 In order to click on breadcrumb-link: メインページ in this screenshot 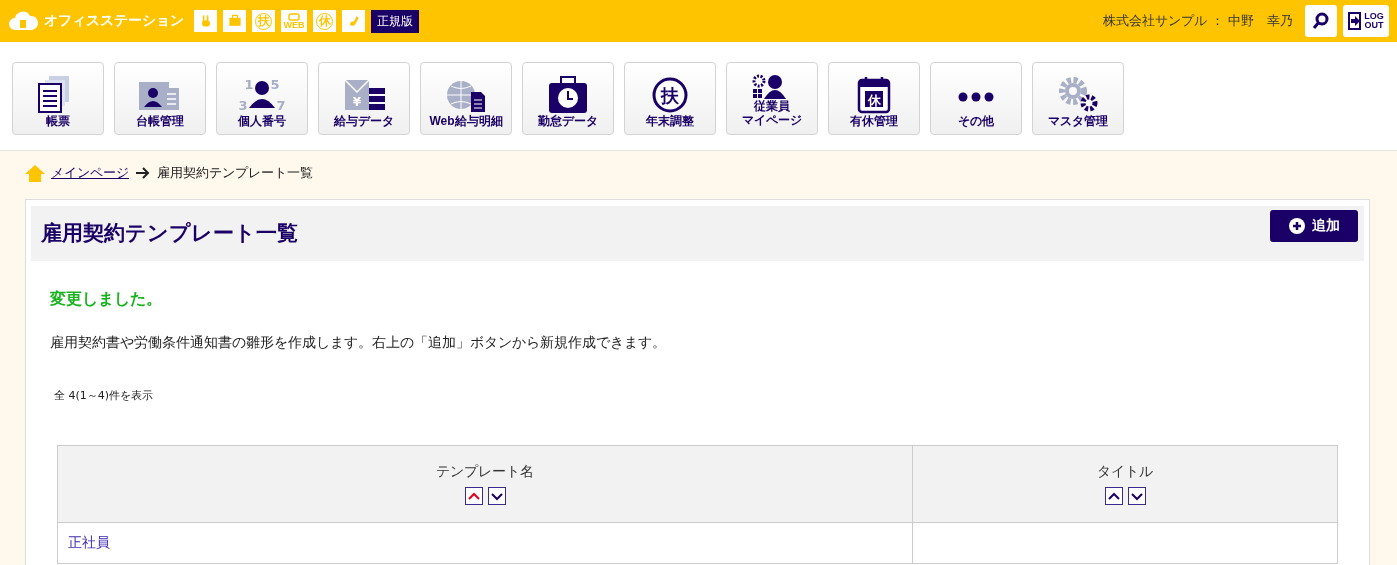, I will do `click(90, 173)`.